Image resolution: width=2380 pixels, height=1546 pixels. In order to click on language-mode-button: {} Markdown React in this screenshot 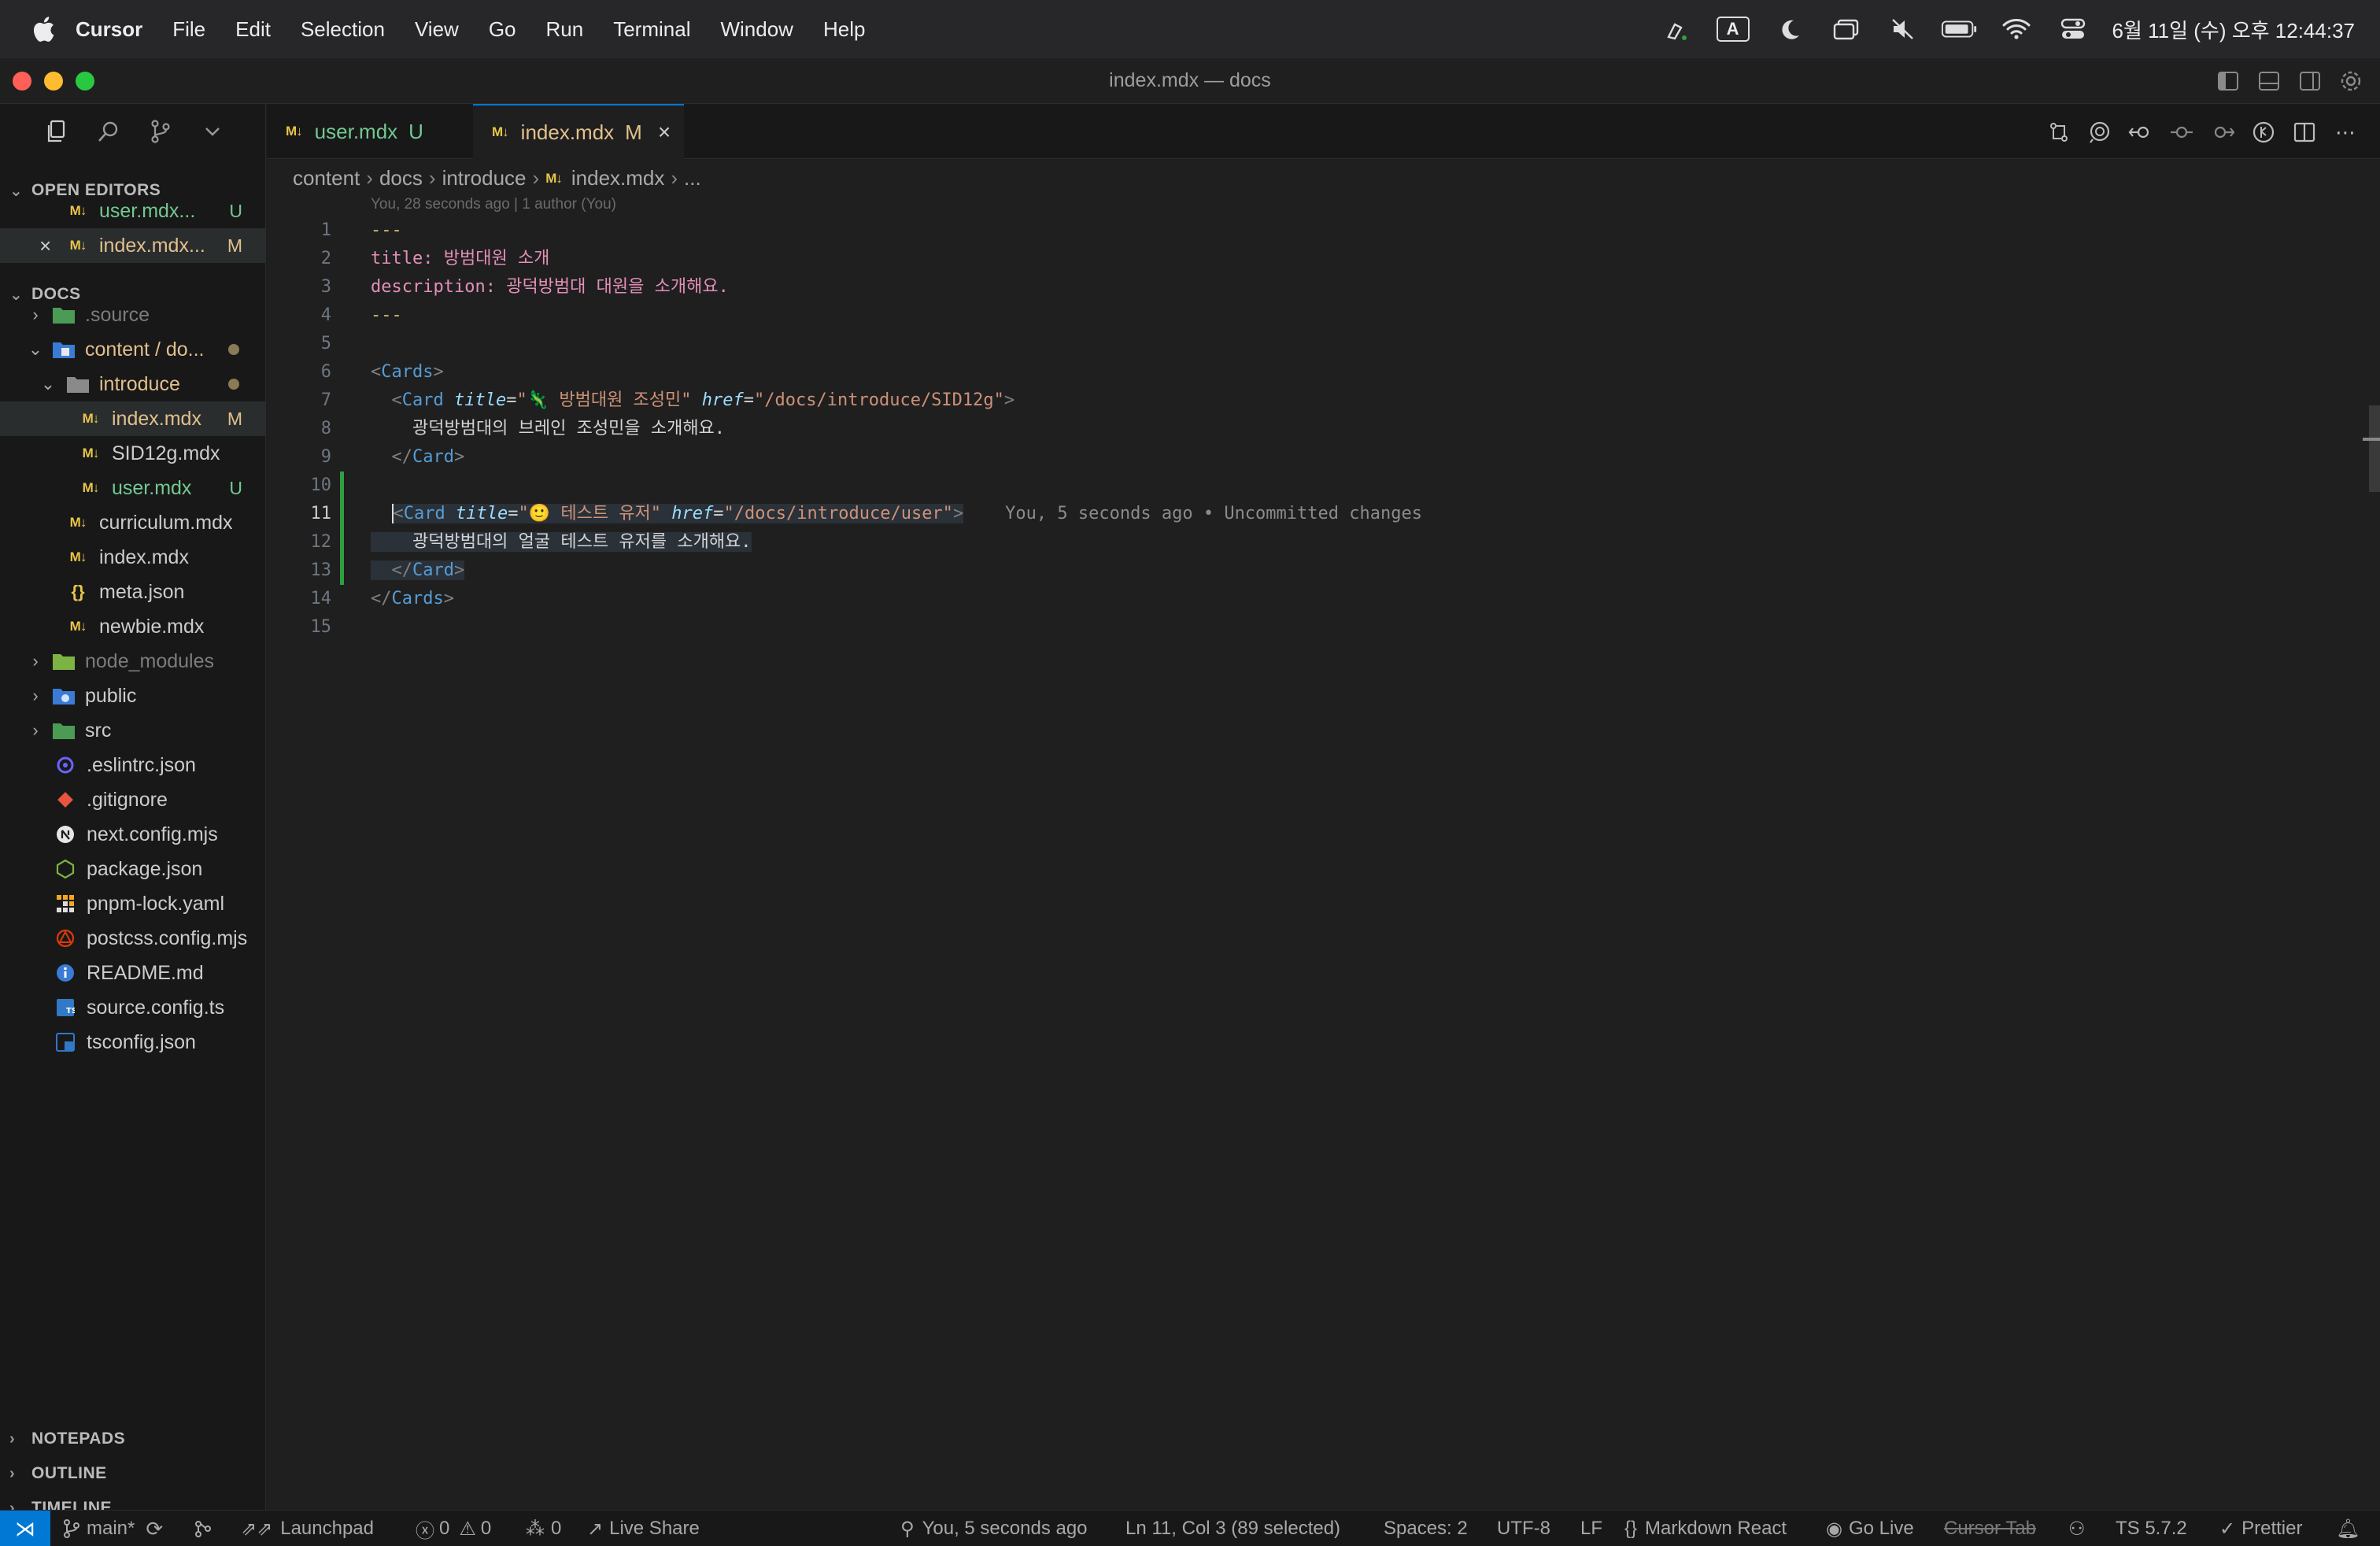, I will do `click(1706, 1528)`.